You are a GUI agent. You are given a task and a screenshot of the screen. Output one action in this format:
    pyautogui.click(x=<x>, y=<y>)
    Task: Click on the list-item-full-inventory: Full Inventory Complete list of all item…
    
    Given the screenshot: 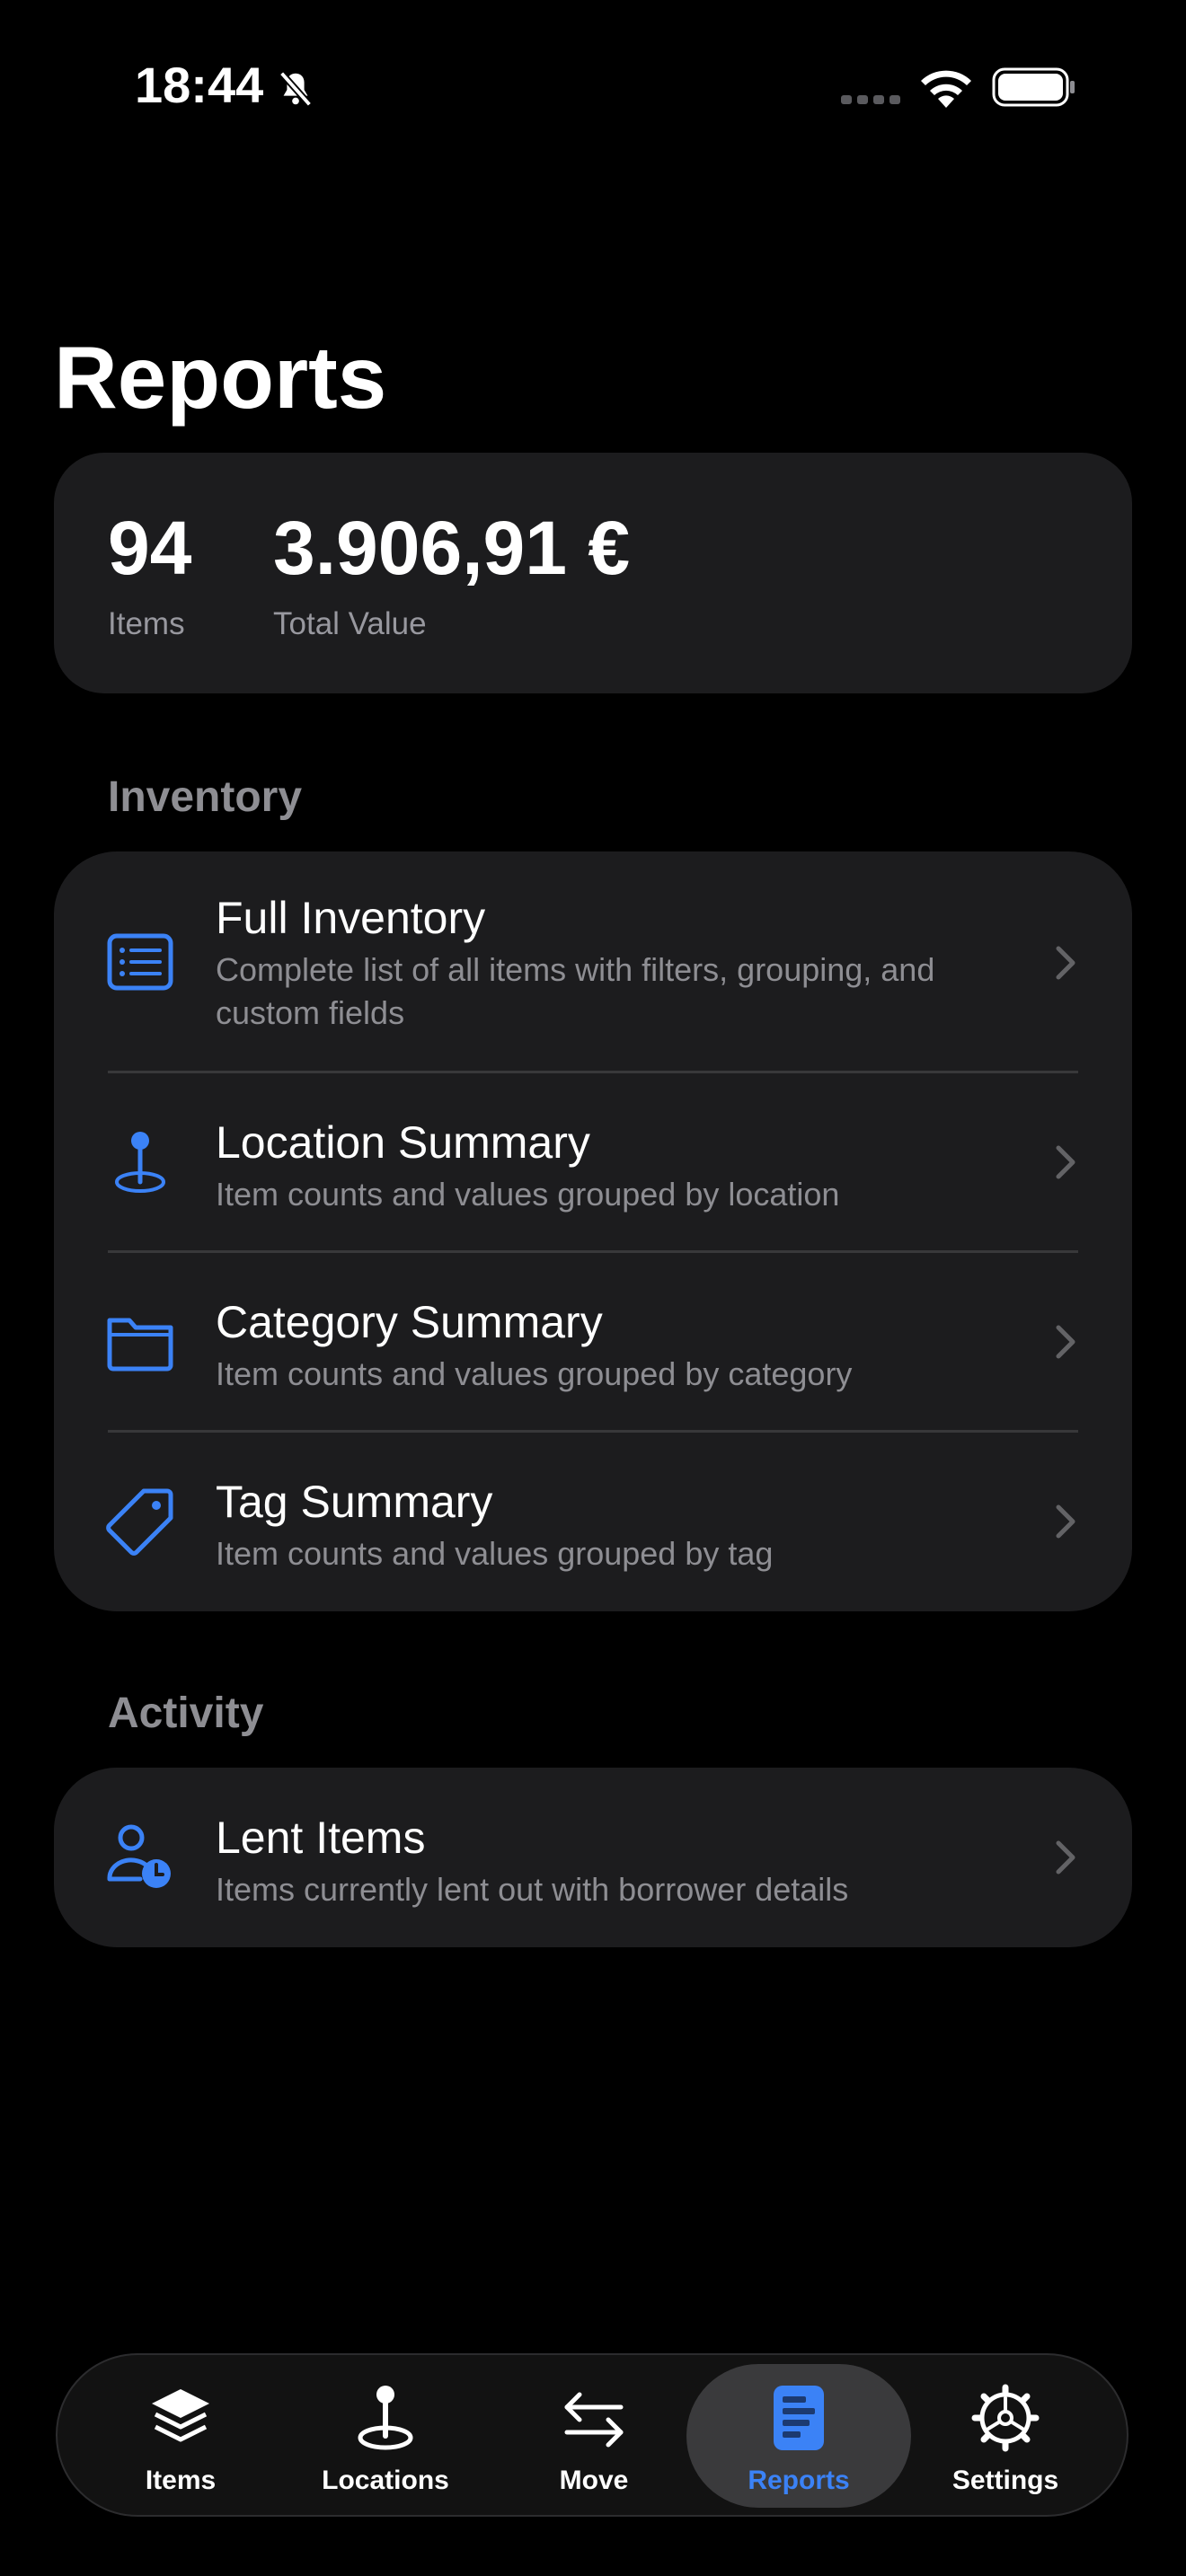 What is the action you would take?
    pyautogui.click(x=593, y=961)
    